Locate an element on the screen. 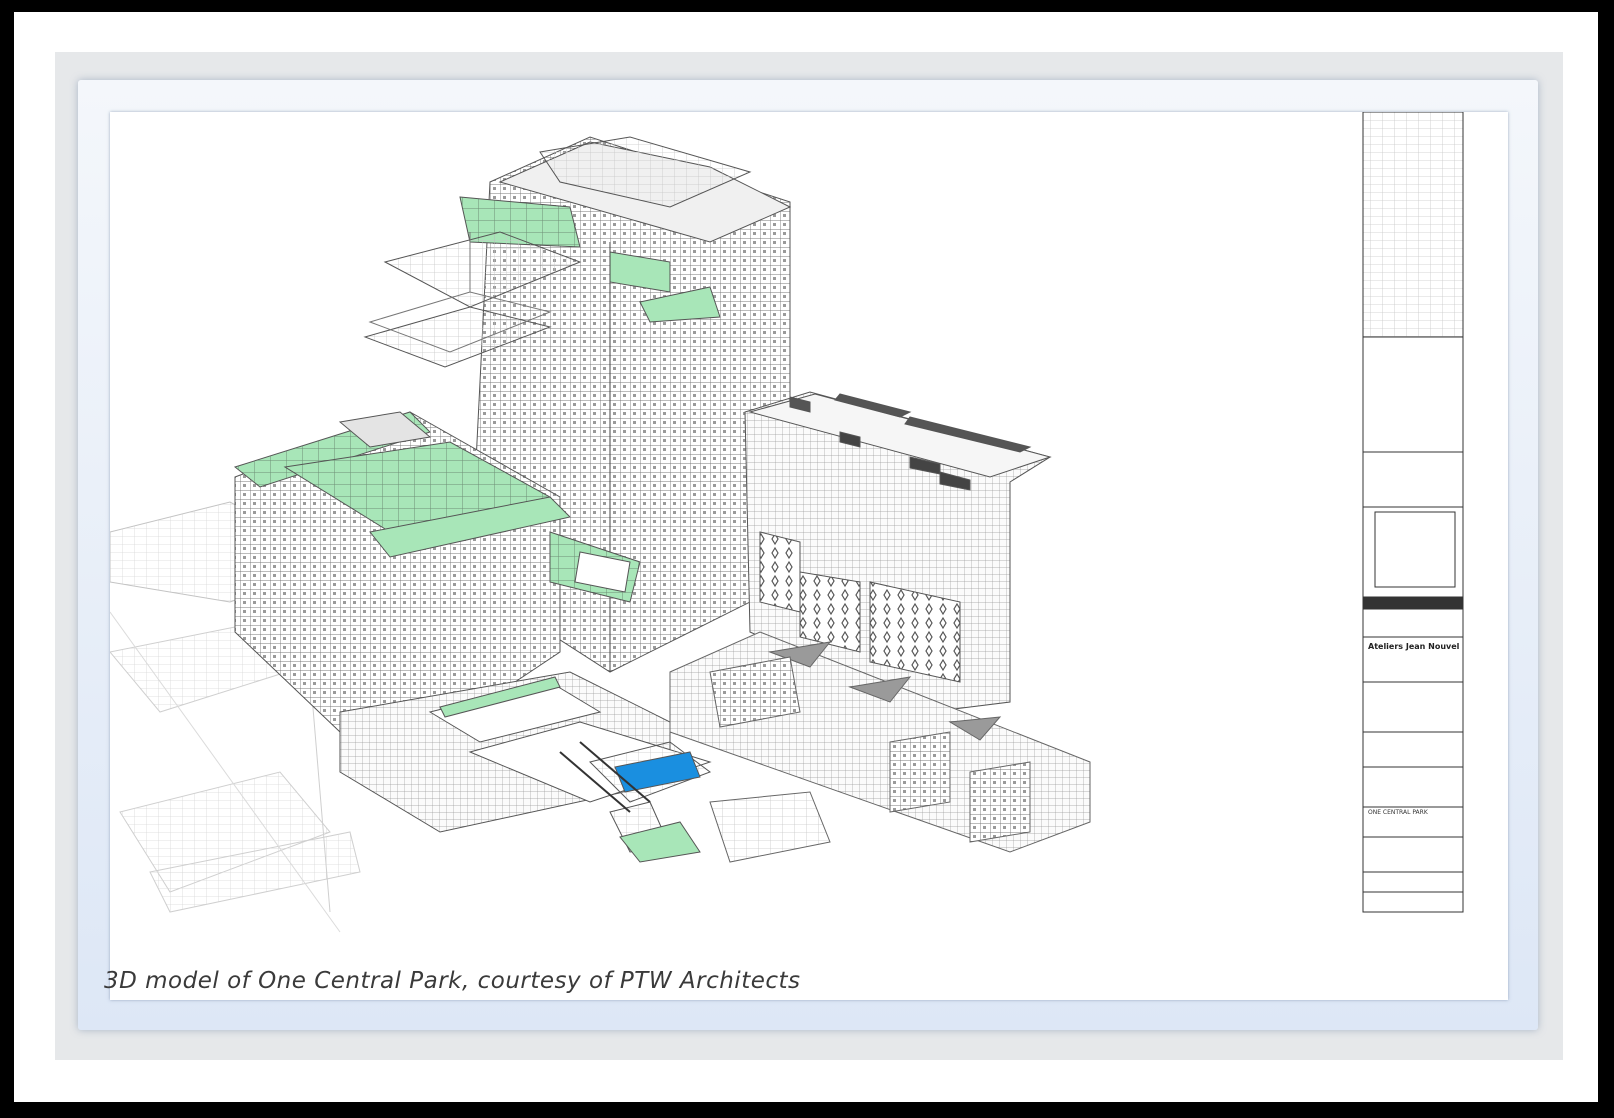  title-block-project: ONE CENTRAL PARK is located at coordinates (1398, 812).